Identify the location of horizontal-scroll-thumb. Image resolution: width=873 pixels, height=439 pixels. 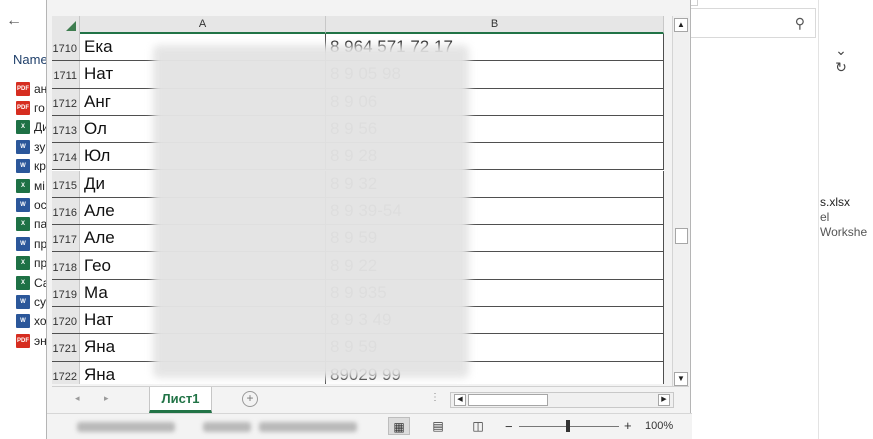
(508, 400).